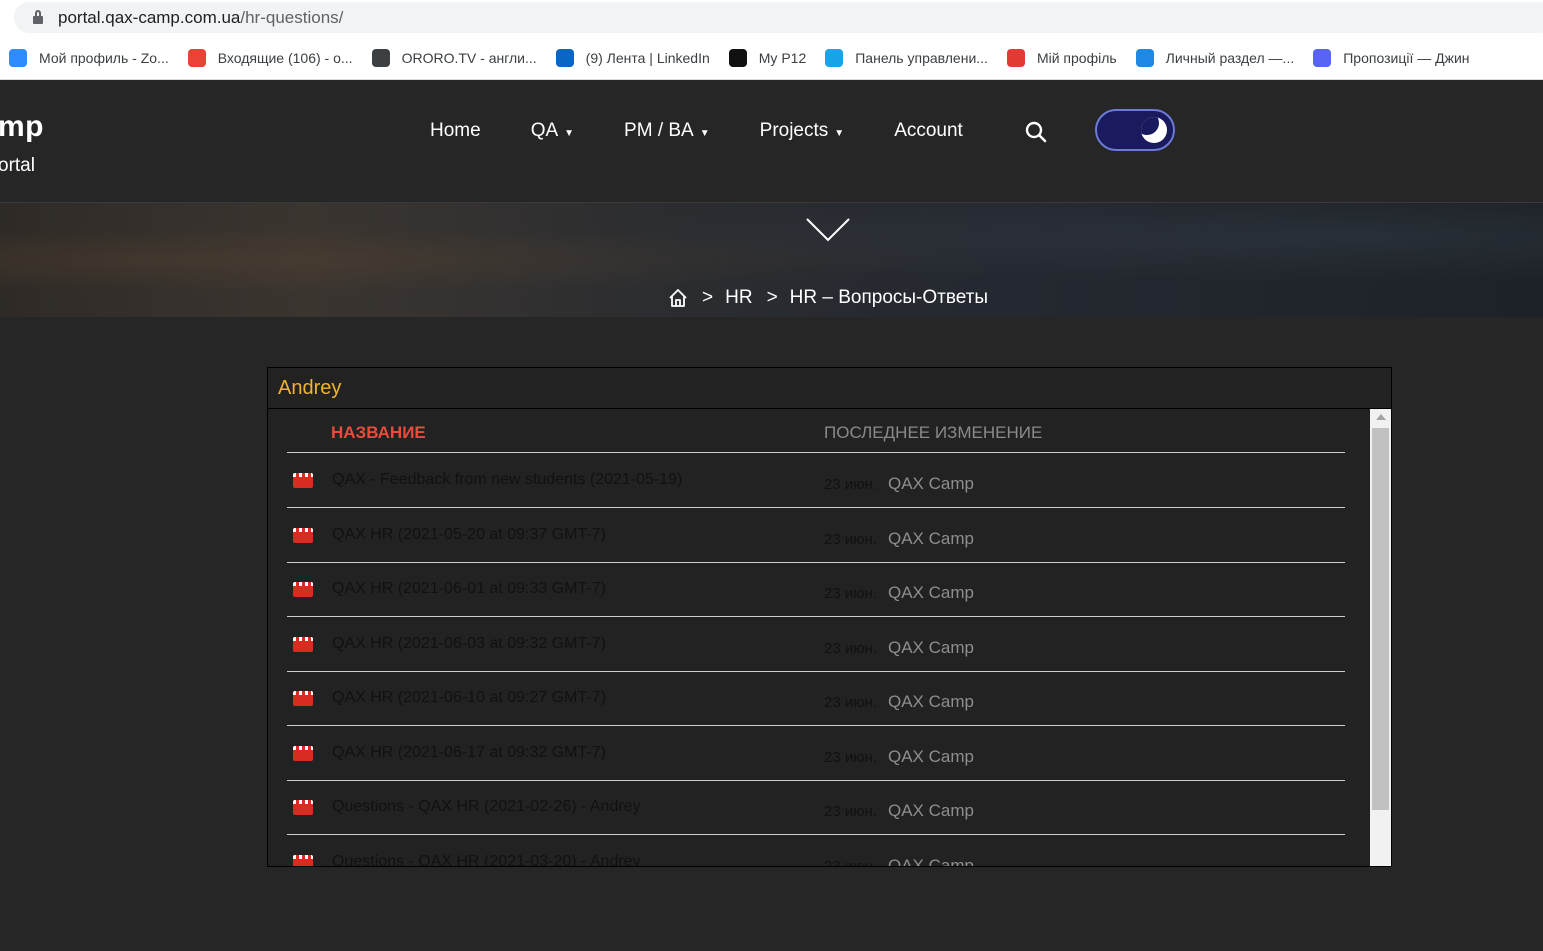 The width and height of the screenshot is (1543, 951). I want to click on home-icon, so click(678, 298).